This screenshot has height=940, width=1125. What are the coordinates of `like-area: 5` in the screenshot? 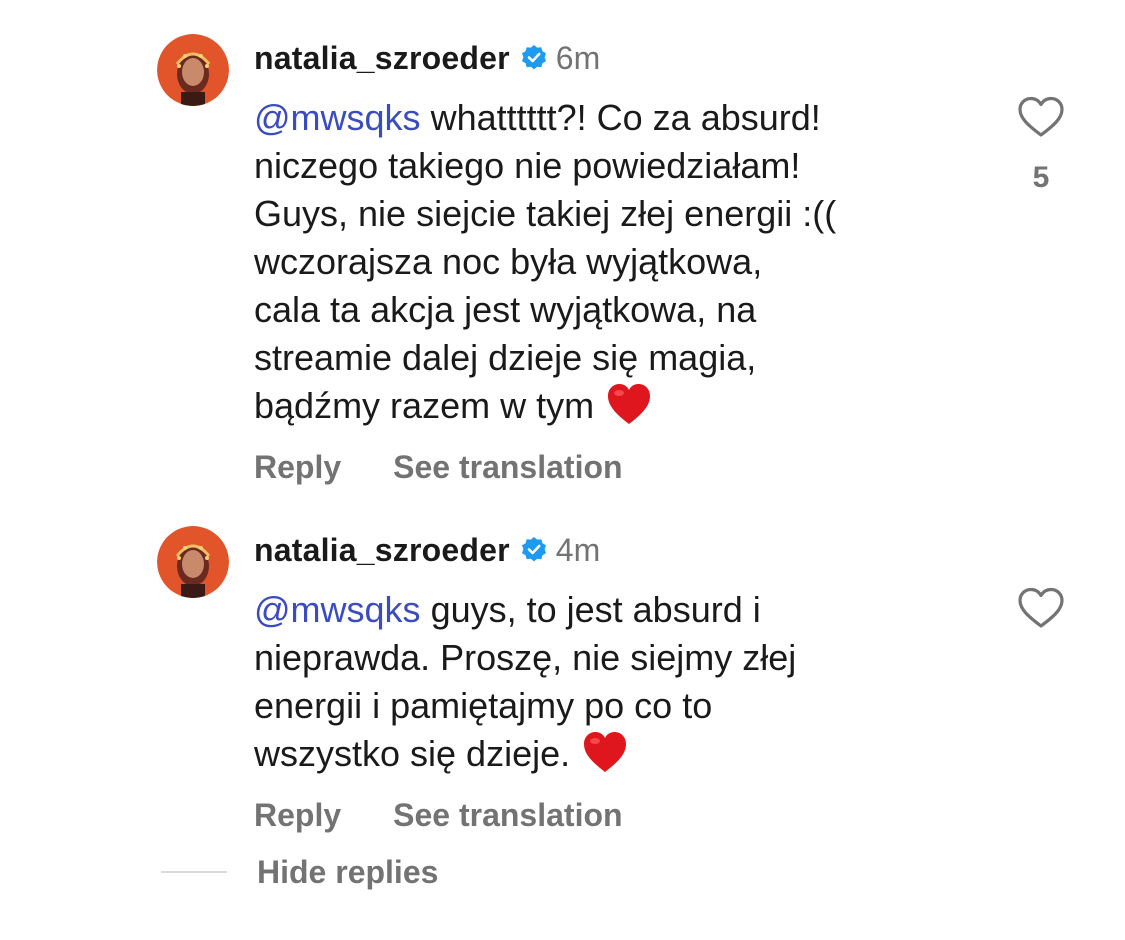 It's located at (1041, 145).